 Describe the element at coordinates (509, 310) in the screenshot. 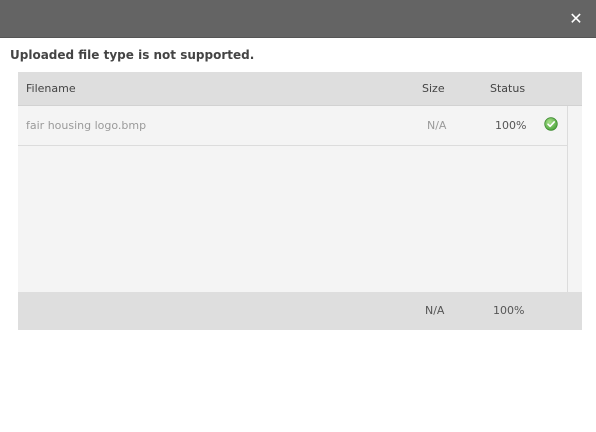

I see `footer-status: 100%` at that location.